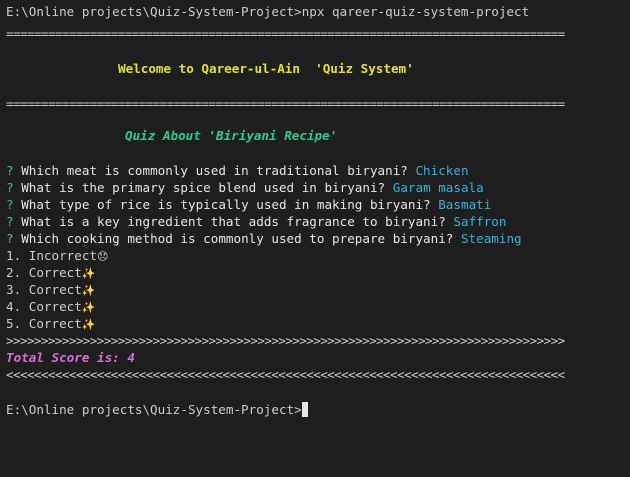 Image resolution: width=630 pixels, height=477 pixels. I want to click on final-prompt: E:\Online projects\Quiz-System-Project>, so click(154, 409).